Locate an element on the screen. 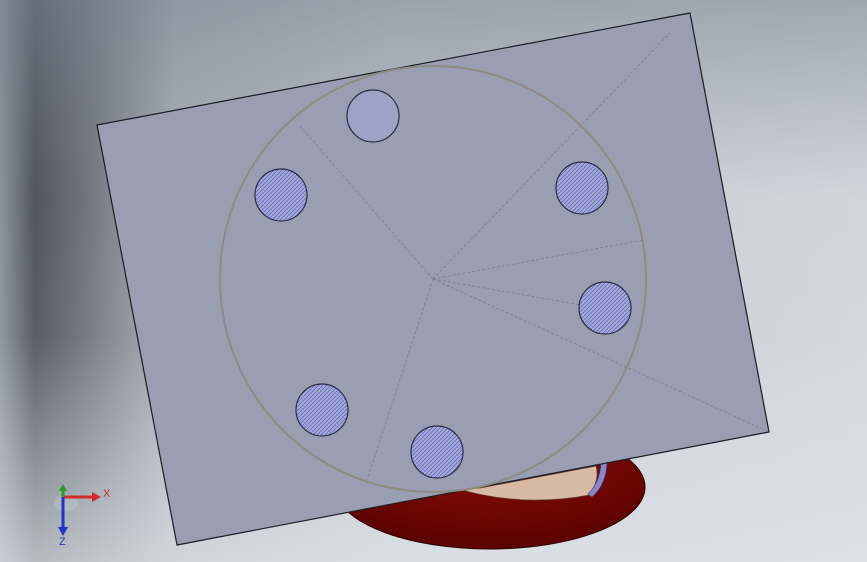 The height and width of the screenshot is (562, 867). coordinate-triad: X Z is located at coordinates (82, 516).